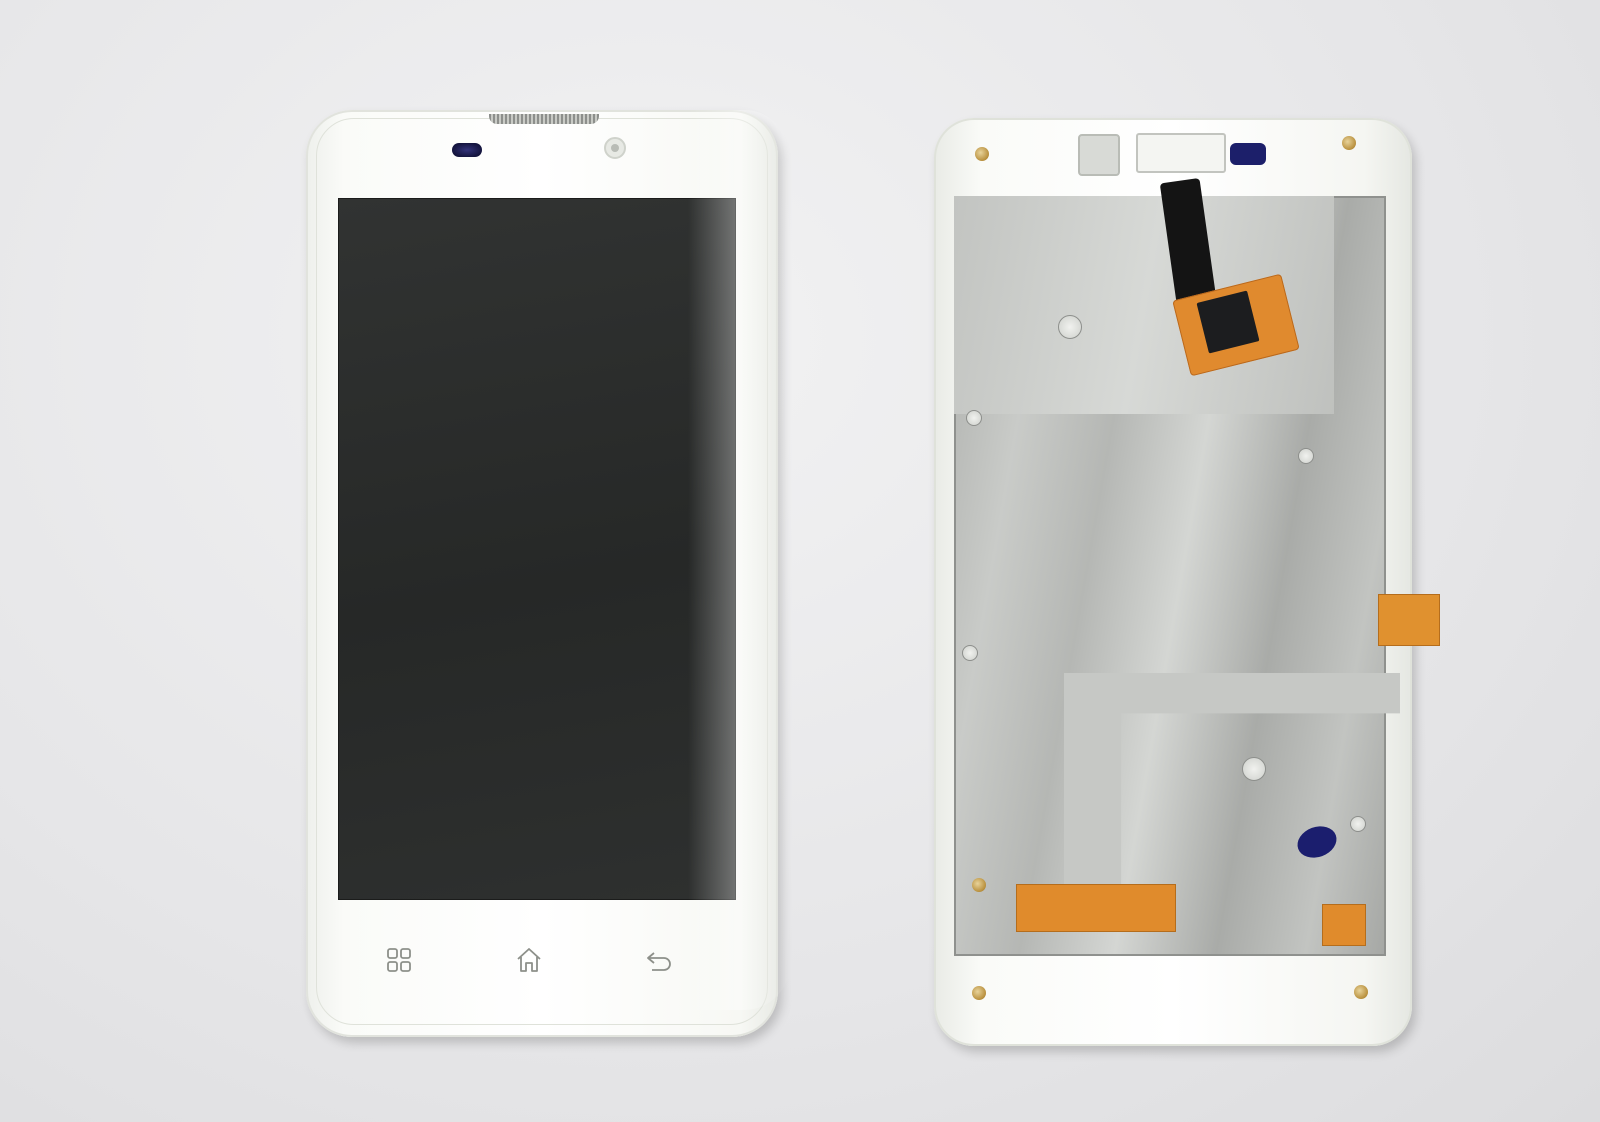  What do you see at coordinates (544, 119) in the screenshot?
I see `earpiece-speaker-grille` at bounding box center [544, 119].